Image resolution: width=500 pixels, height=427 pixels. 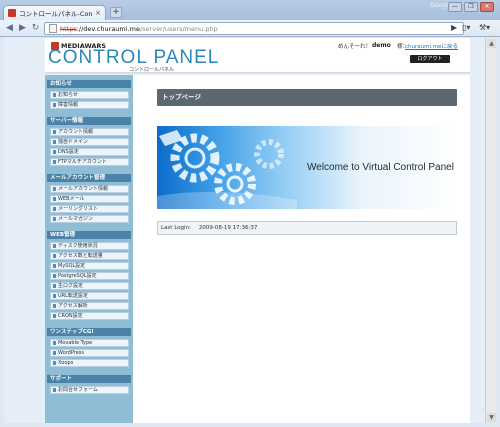 I want to click on wrench-icon: ⚒▾, so click(x=484, y=27).